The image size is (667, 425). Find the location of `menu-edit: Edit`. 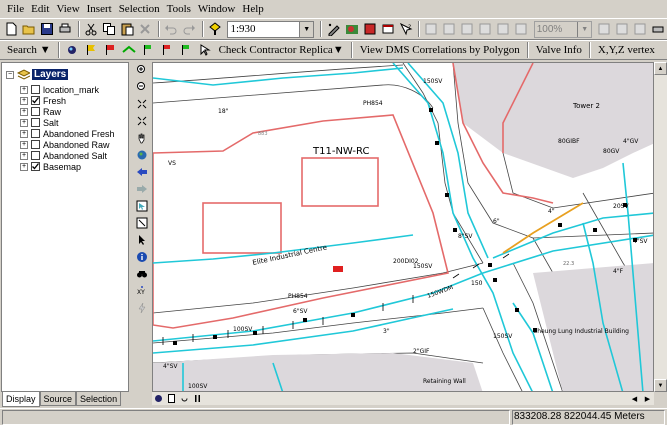

menu-edit: Edit is located at coordinates (40, 9).